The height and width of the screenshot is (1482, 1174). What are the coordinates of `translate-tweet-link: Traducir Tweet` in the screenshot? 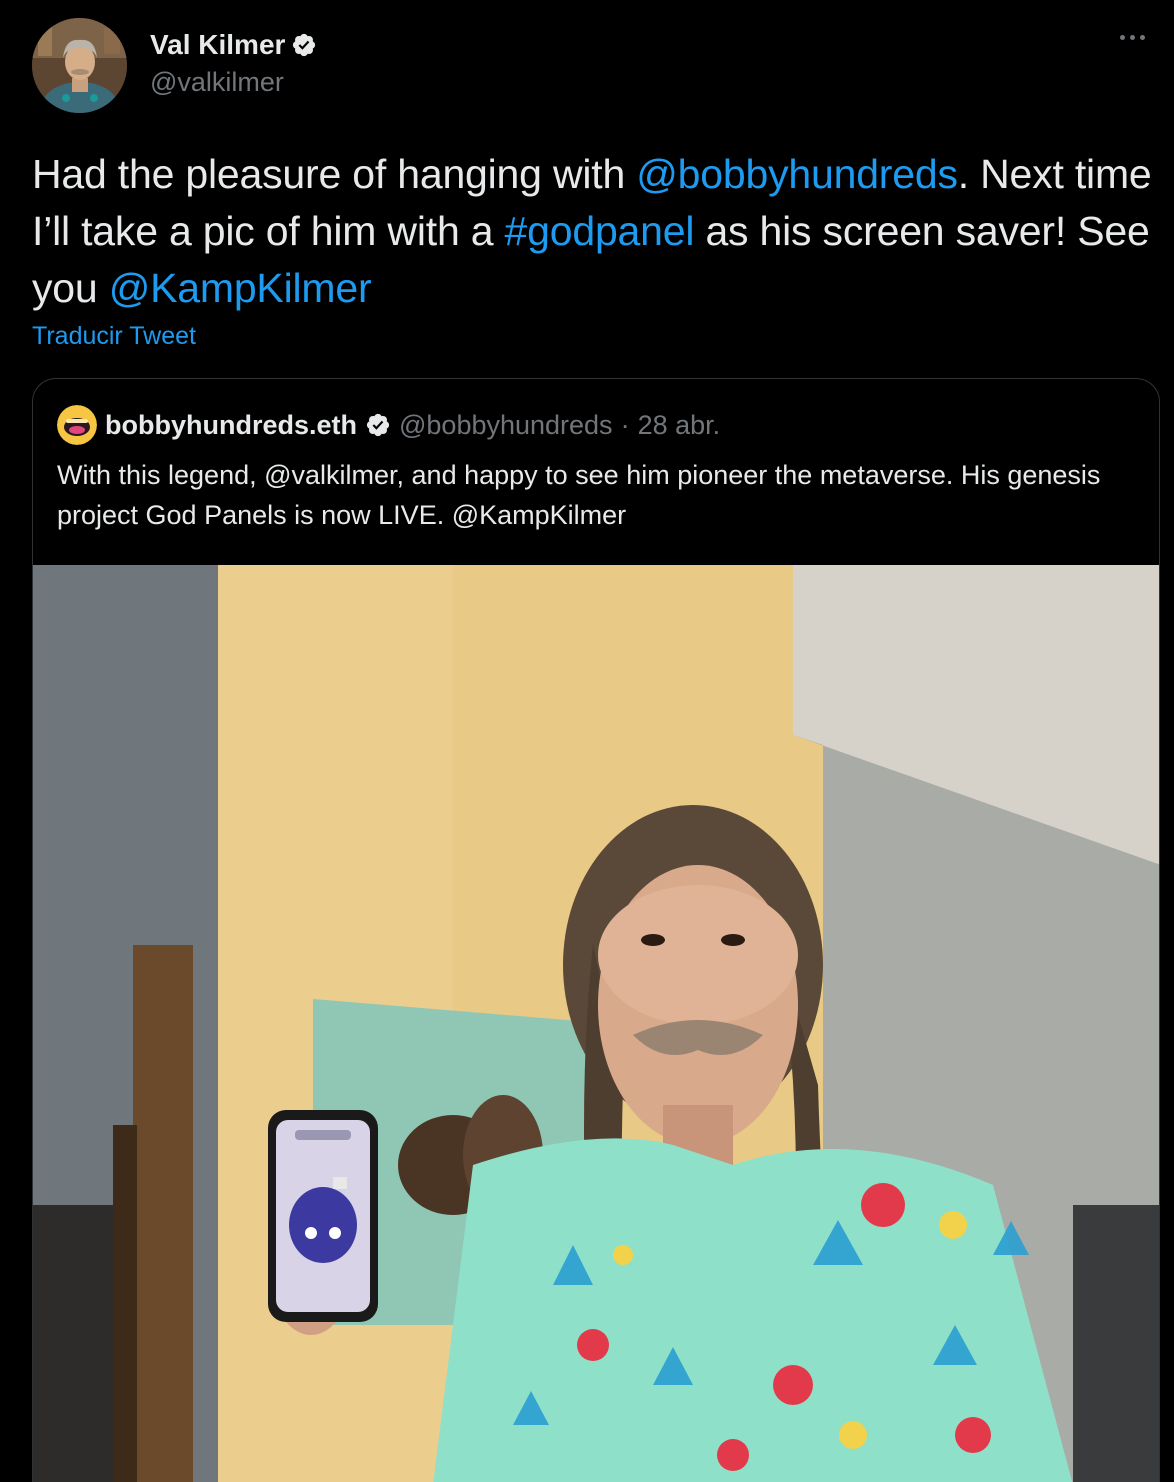 It's located at (114, 336).